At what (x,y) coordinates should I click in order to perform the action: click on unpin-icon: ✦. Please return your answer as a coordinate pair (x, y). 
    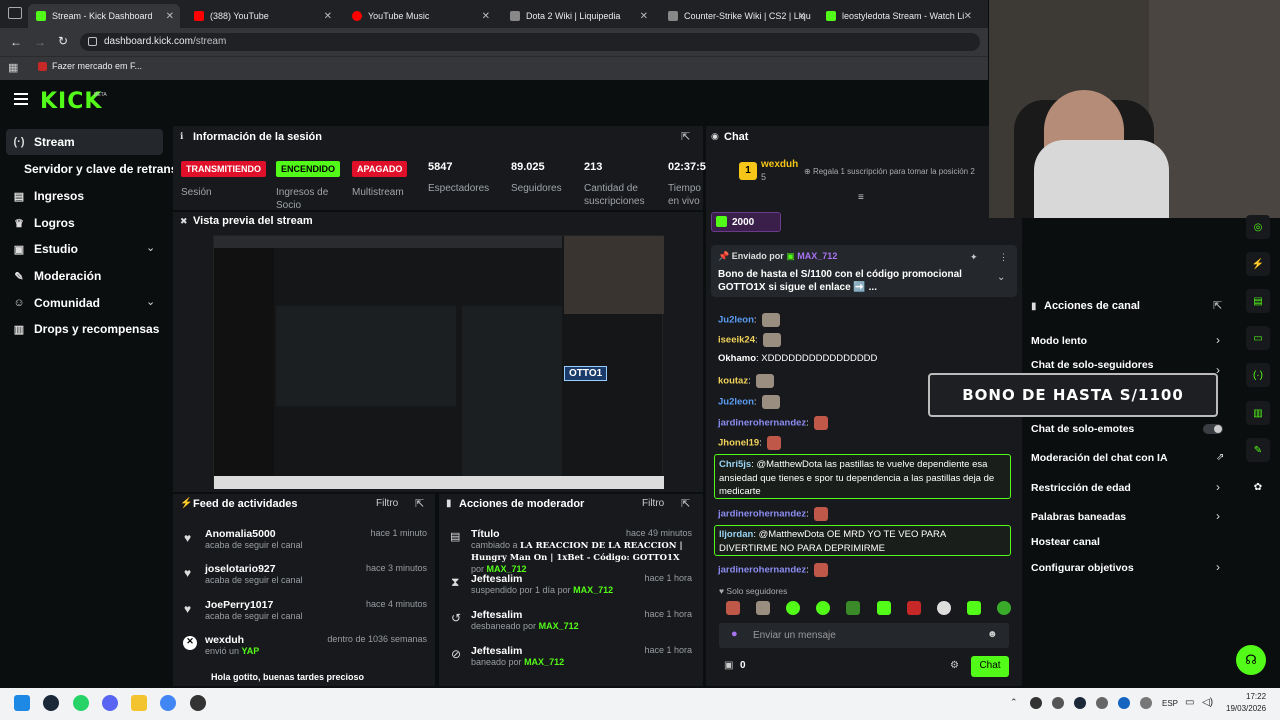
    Looking at the image, I should click on (974, 257).